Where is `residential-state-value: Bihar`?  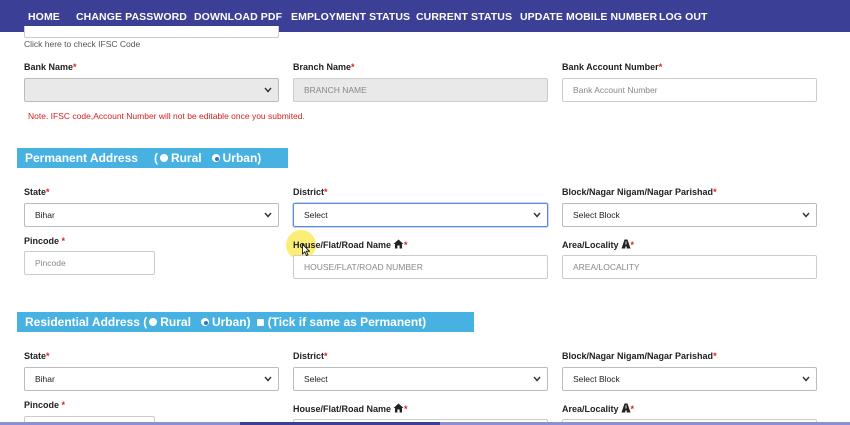 residential-state-value: Bihar is located at coordinates (45, 379).